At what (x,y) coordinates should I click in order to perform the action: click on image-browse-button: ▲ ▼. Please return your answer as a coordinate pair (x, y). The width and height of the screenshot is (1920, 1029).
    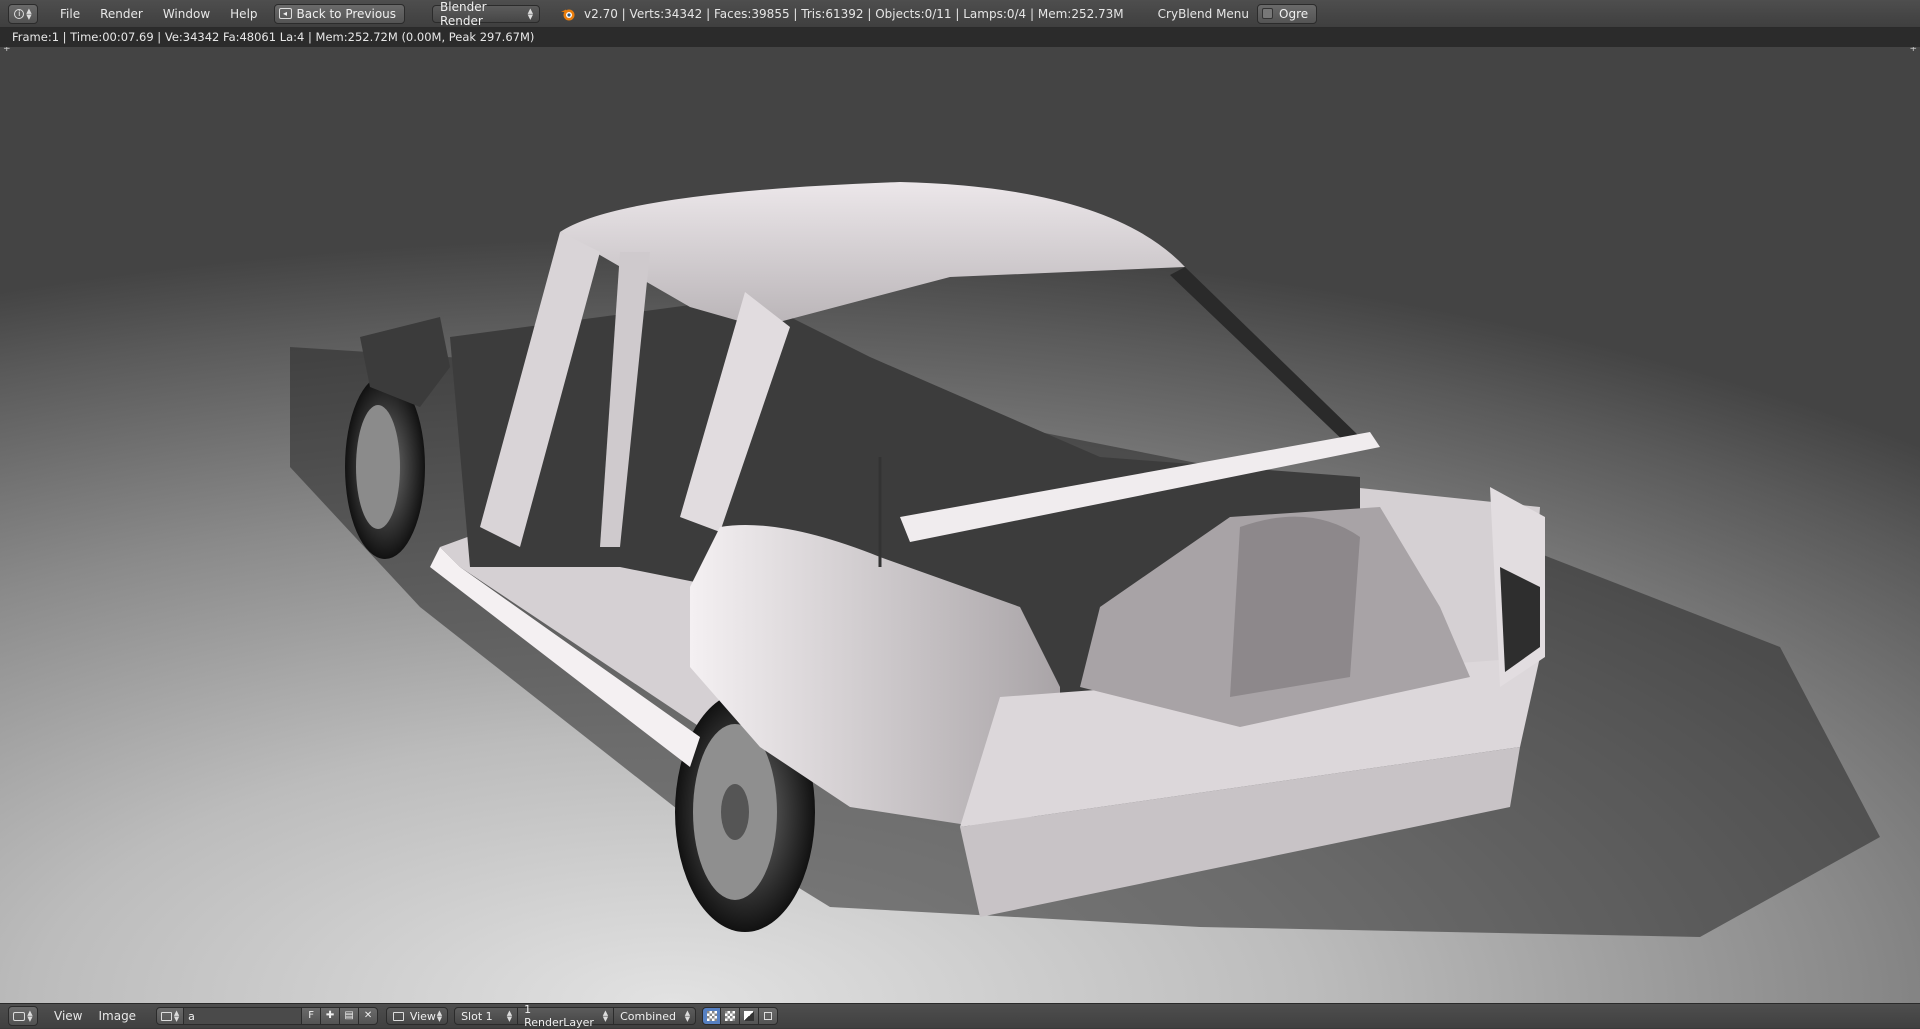
    Looking at the image, I should click on (170, 1016).